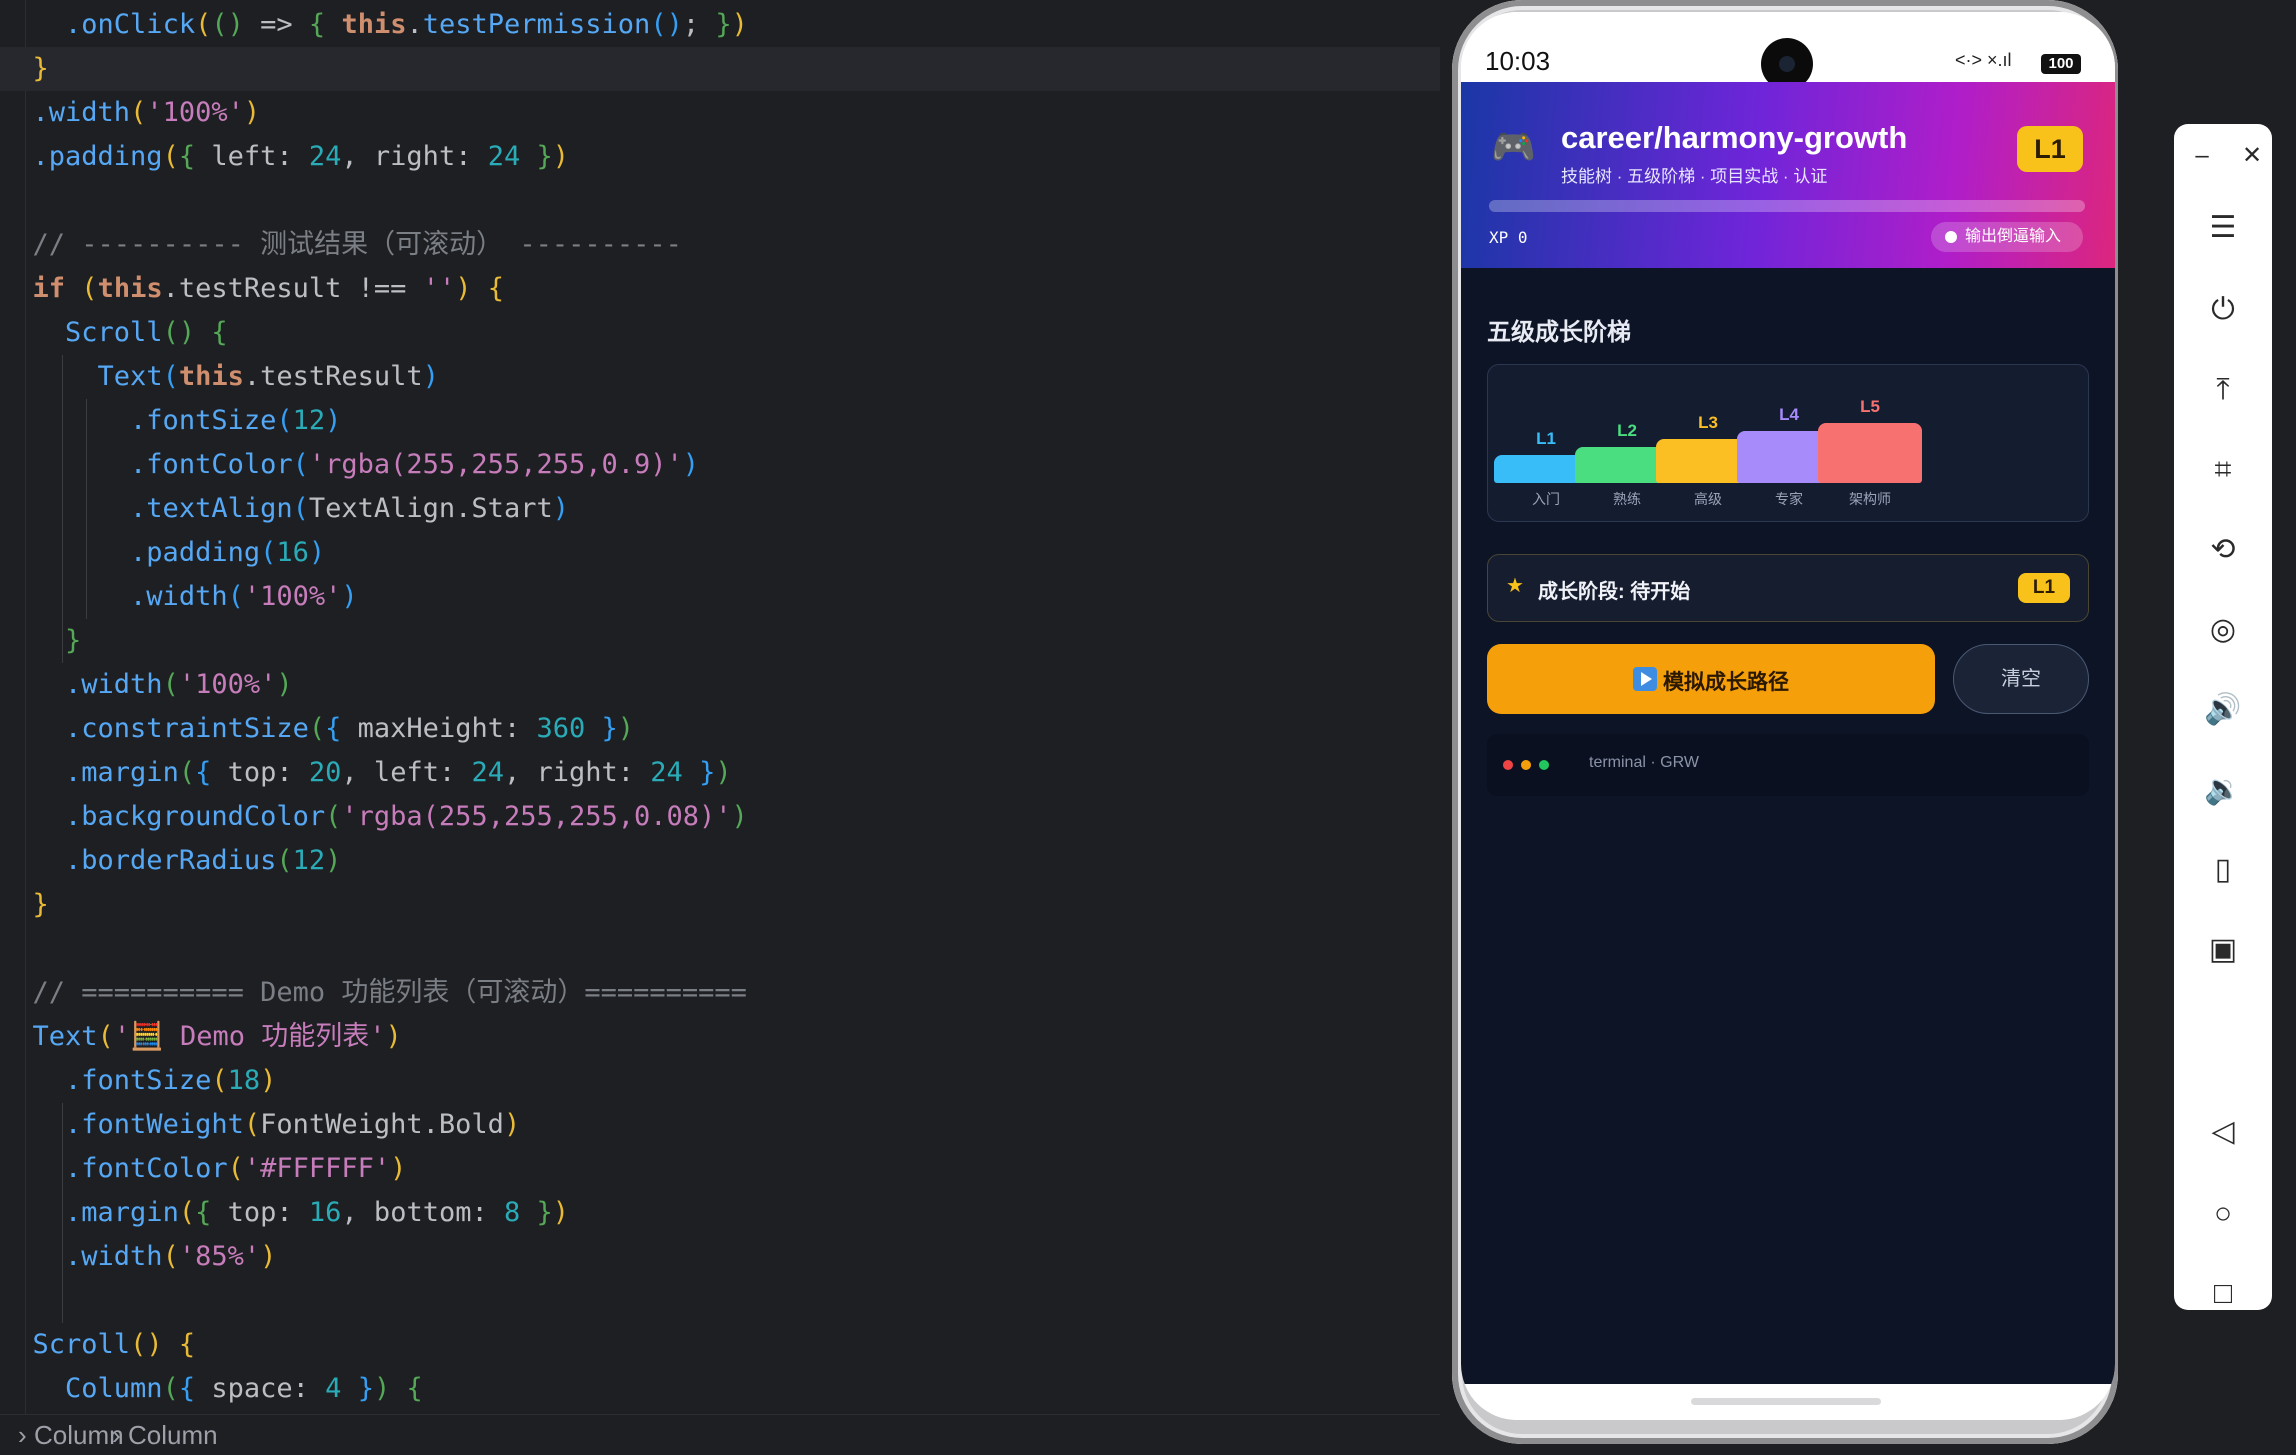  What do you see at coordinates (406, 772) in the screenshot?
I see `code-token: , left:` at bounding box center [406, 772].